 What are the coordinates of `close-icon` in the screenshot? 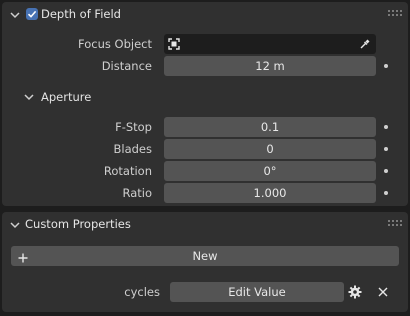 It's located at (383, 292).